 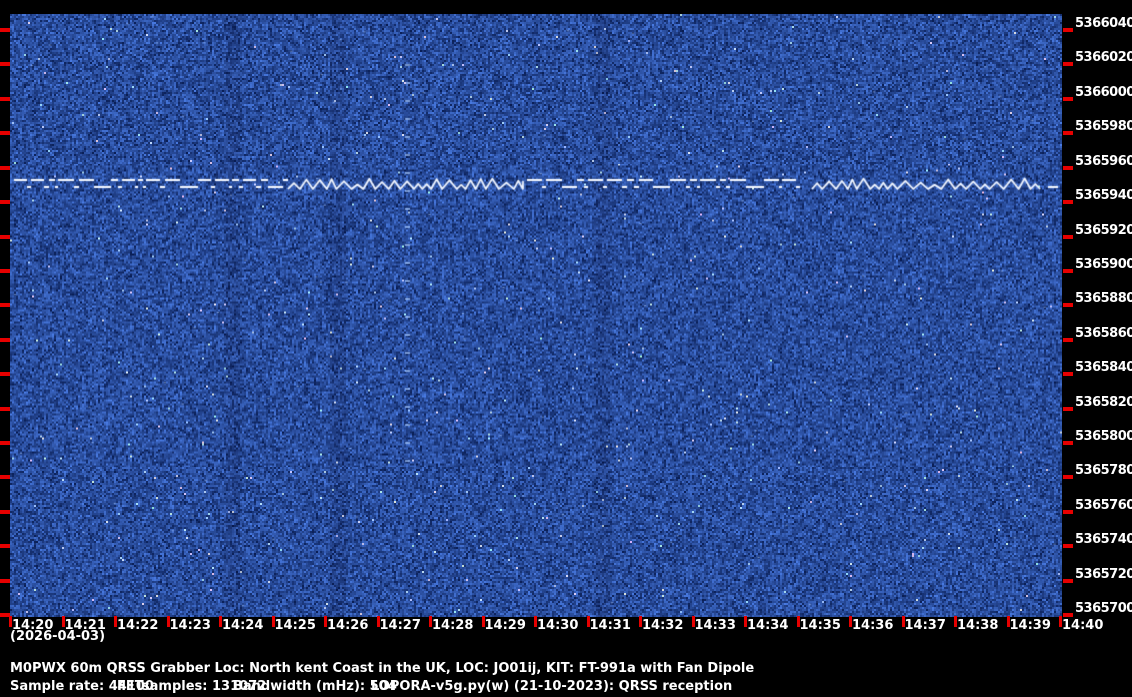 What do you see at coordinates (190, 625) in the screenshot?
I see `time-label: 14:23` at bounding box center [190, 625].